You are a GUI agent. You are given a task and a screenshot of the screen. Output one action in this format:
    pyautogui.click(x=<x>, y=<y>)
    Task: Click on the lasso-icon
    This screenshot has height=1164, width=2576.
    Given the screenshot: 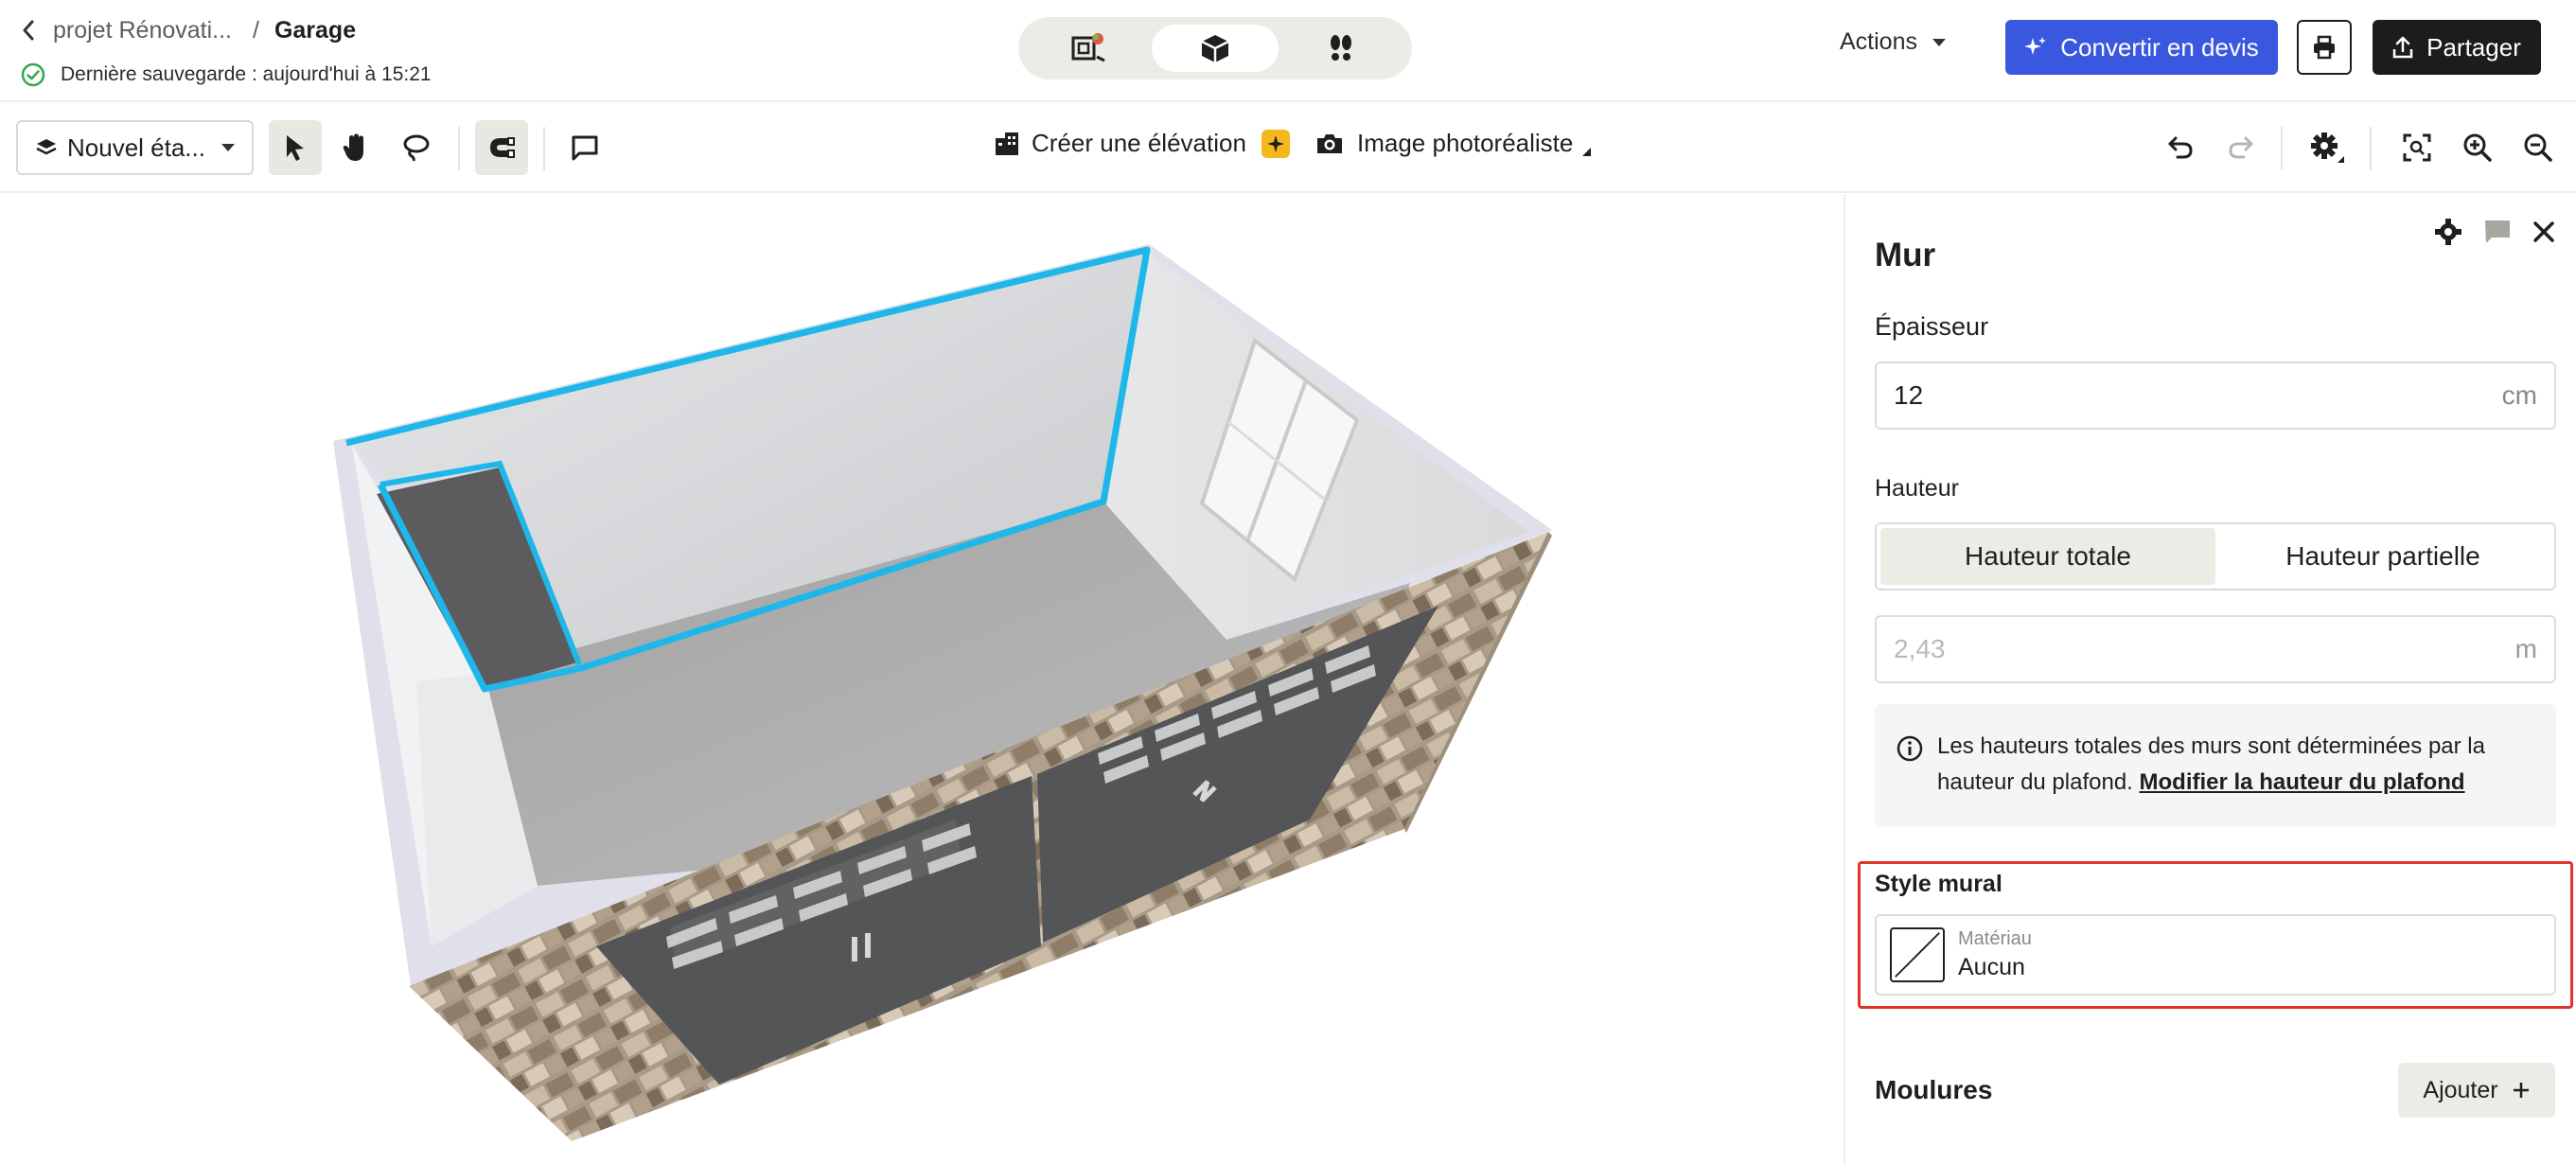 What is the action you would take?
    pyautogui.click(x=416, y=148)
    